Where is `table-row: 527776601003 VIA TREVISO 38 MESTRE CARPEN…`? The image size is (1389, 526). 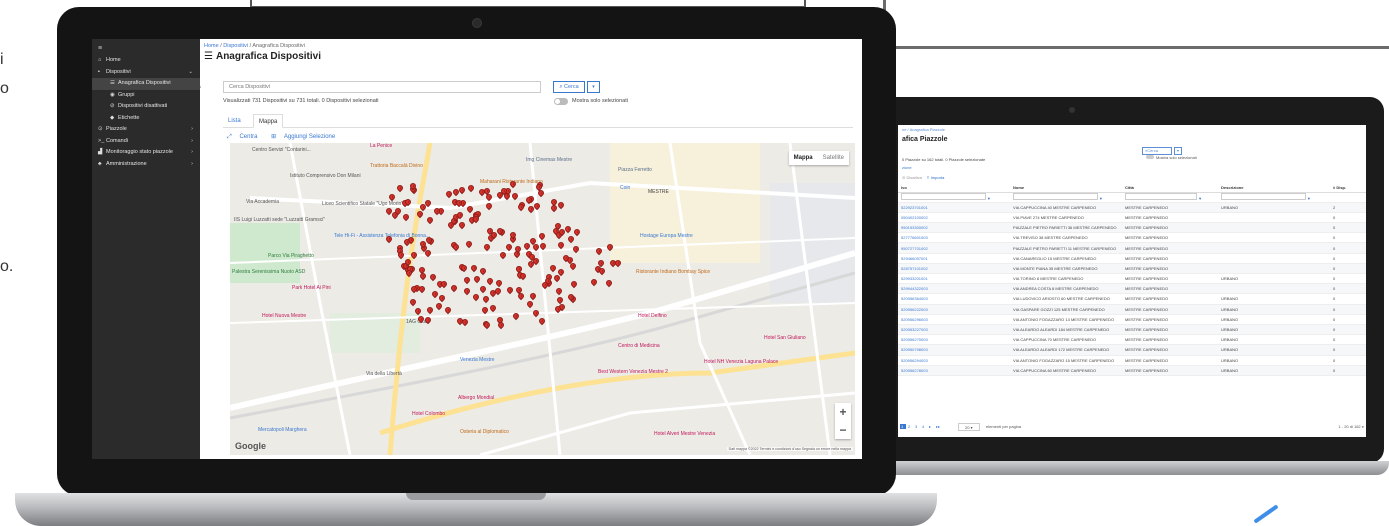 table-row: 527776601003 VIA TREVISO 38 MESTRE CARPEN… is located at coordinates (1132, 238).